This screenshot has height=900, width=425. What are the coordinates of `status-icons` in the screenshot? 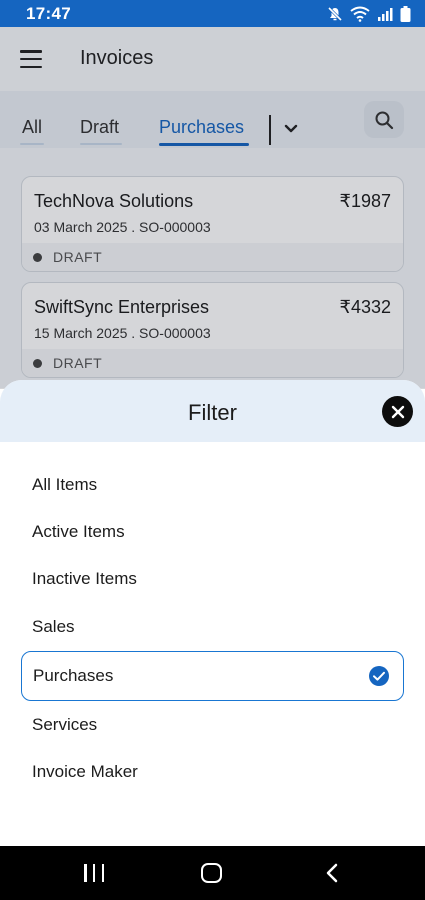 It's located at (369, 13).